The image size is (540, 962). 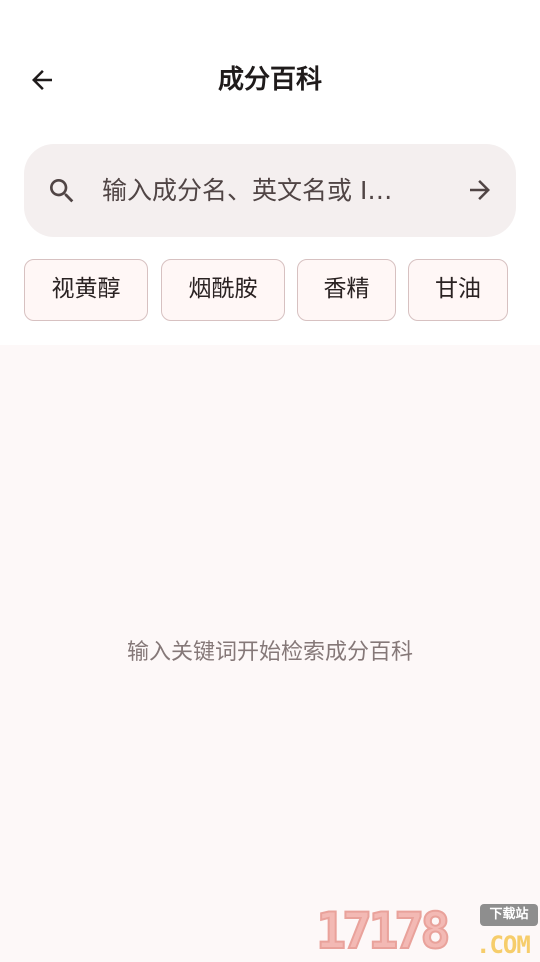 I want to click on search-bar, so click(x=270, y=190).